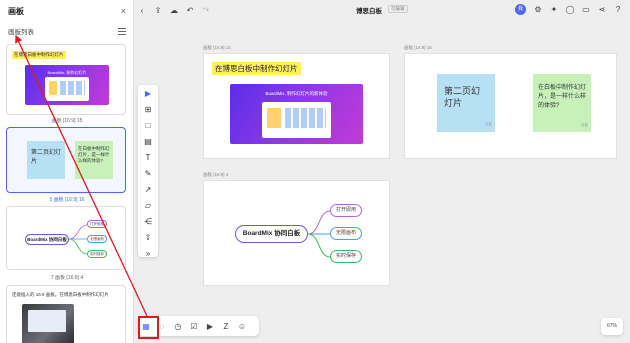  I want to click on sticky-note-green: 在白板中制作幻灯片，是一样什么样的体验? 访客, so click(562, 103).